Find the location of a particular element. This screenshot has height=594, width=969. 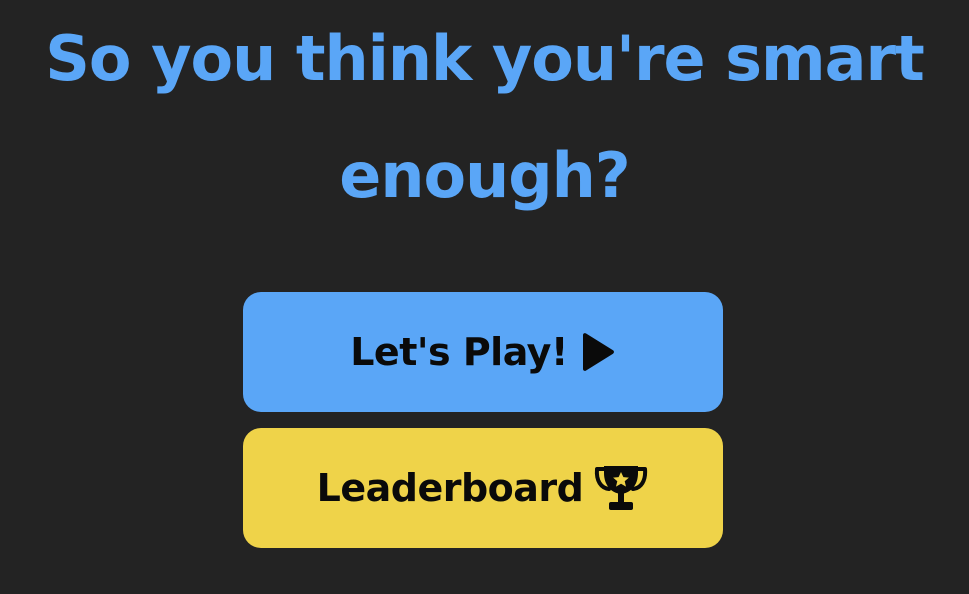

trophy-icon is located at coordinates (621, 488).